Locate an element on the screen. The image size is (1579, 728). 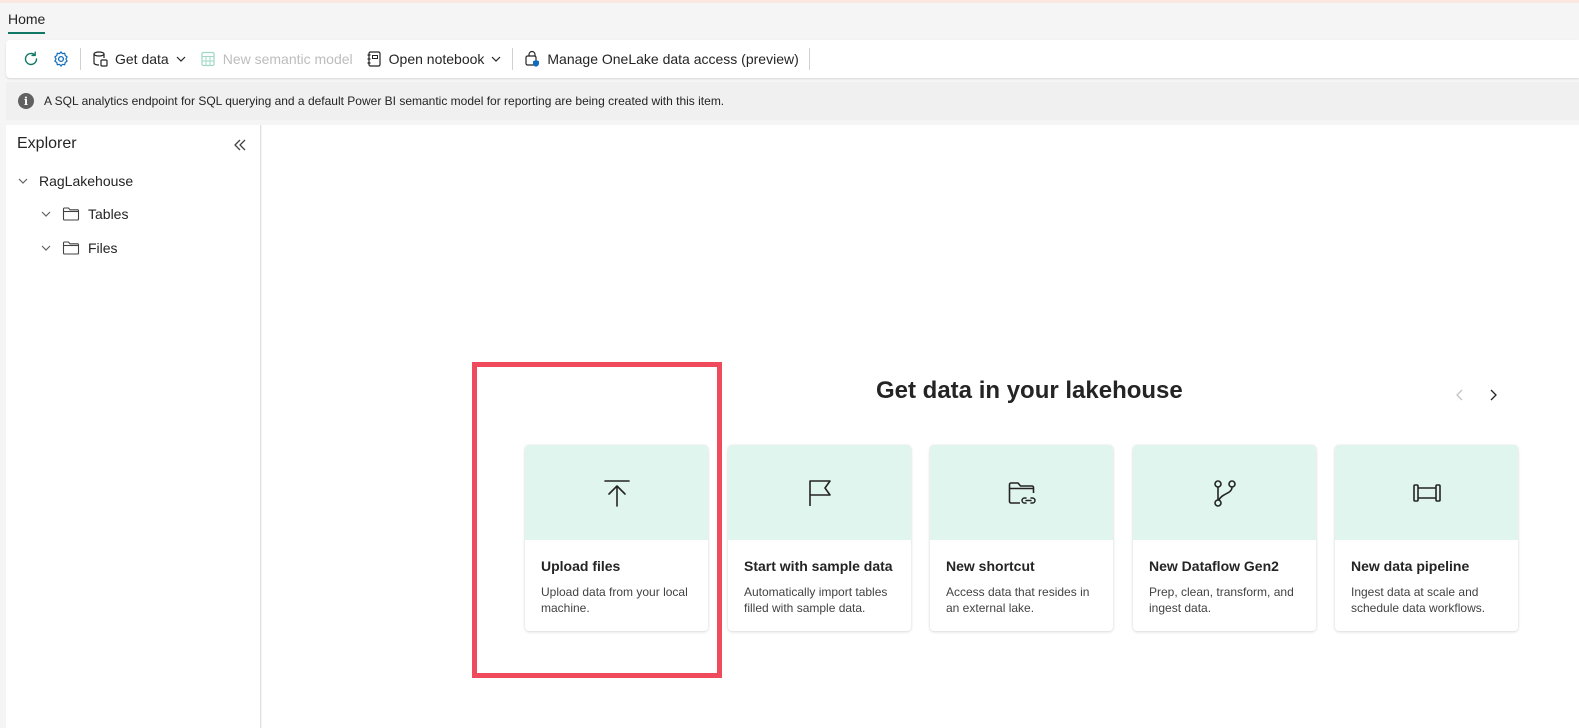
card-title: New data pipeline is located at coordinates (1410, 566).